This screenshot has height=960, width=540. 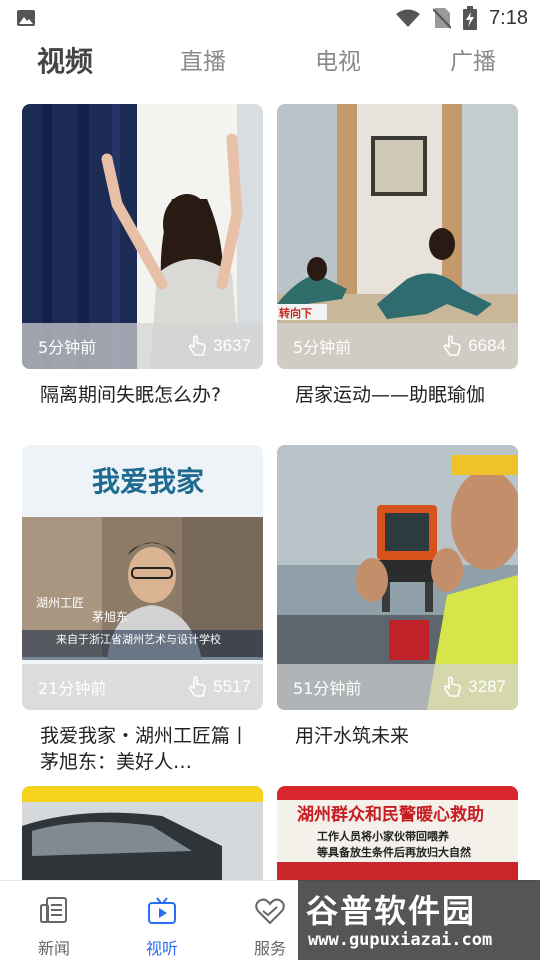 I want to click on watermark: 谷普软件园 www.gupuxiazai.com, so click(x=419, y=920).